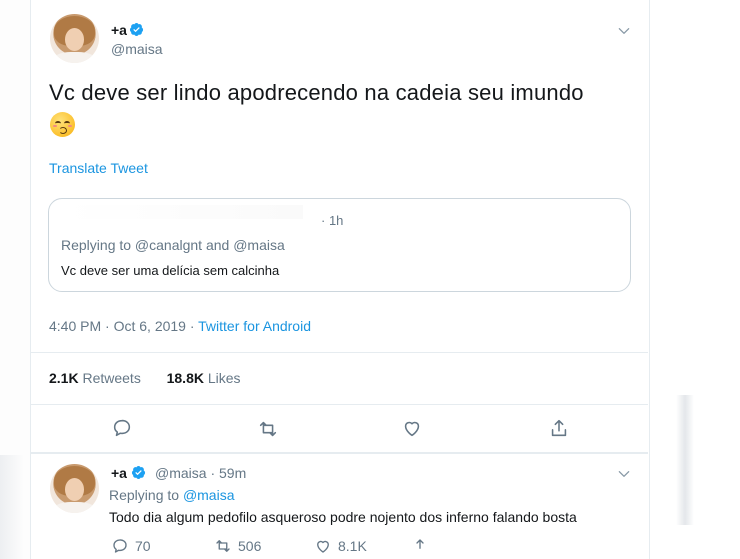 This screenshot has height=559, width=740. I want to click on reply-avatar, so click(74, 488).